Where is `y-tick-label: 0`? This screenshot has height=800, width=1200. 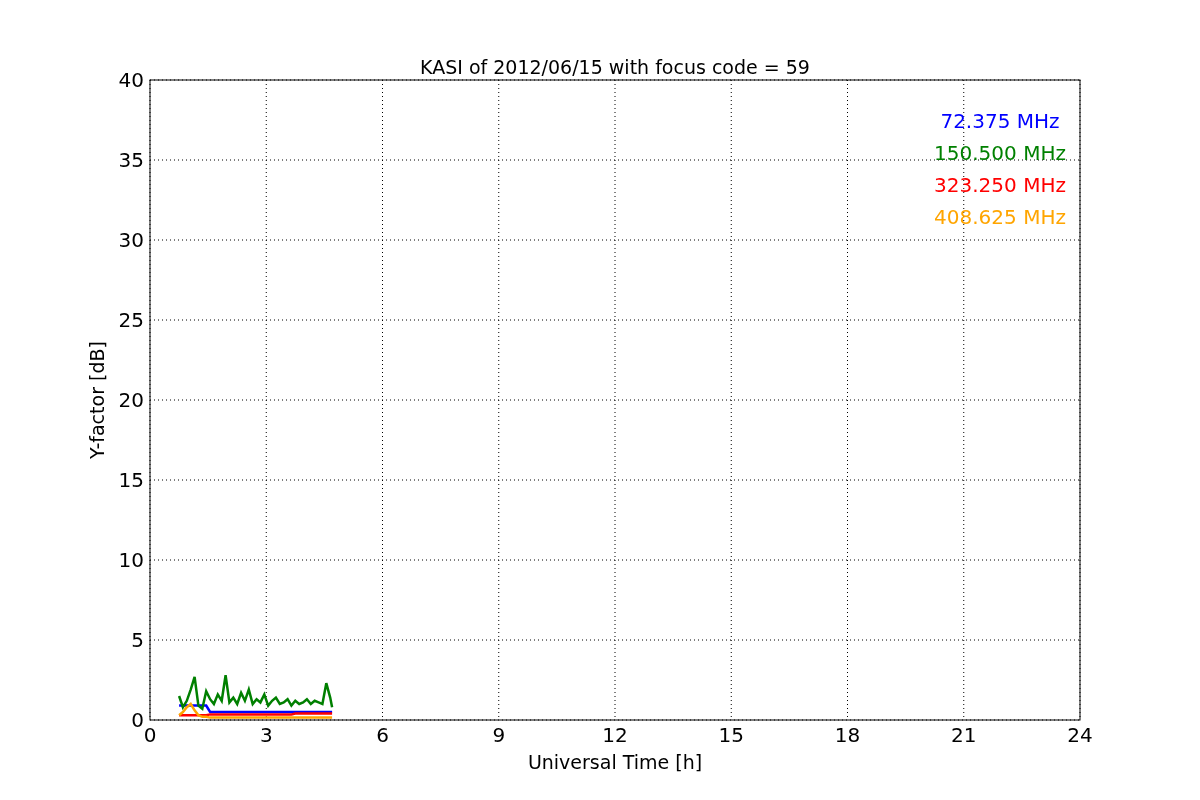
y-tick-label: 0 is located at coordinates (137, 720).